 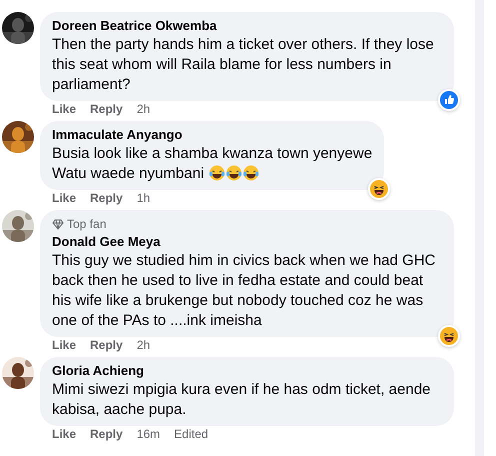 I want to click on author-name: Donald Gee Meya, so click(x=247, y=242).